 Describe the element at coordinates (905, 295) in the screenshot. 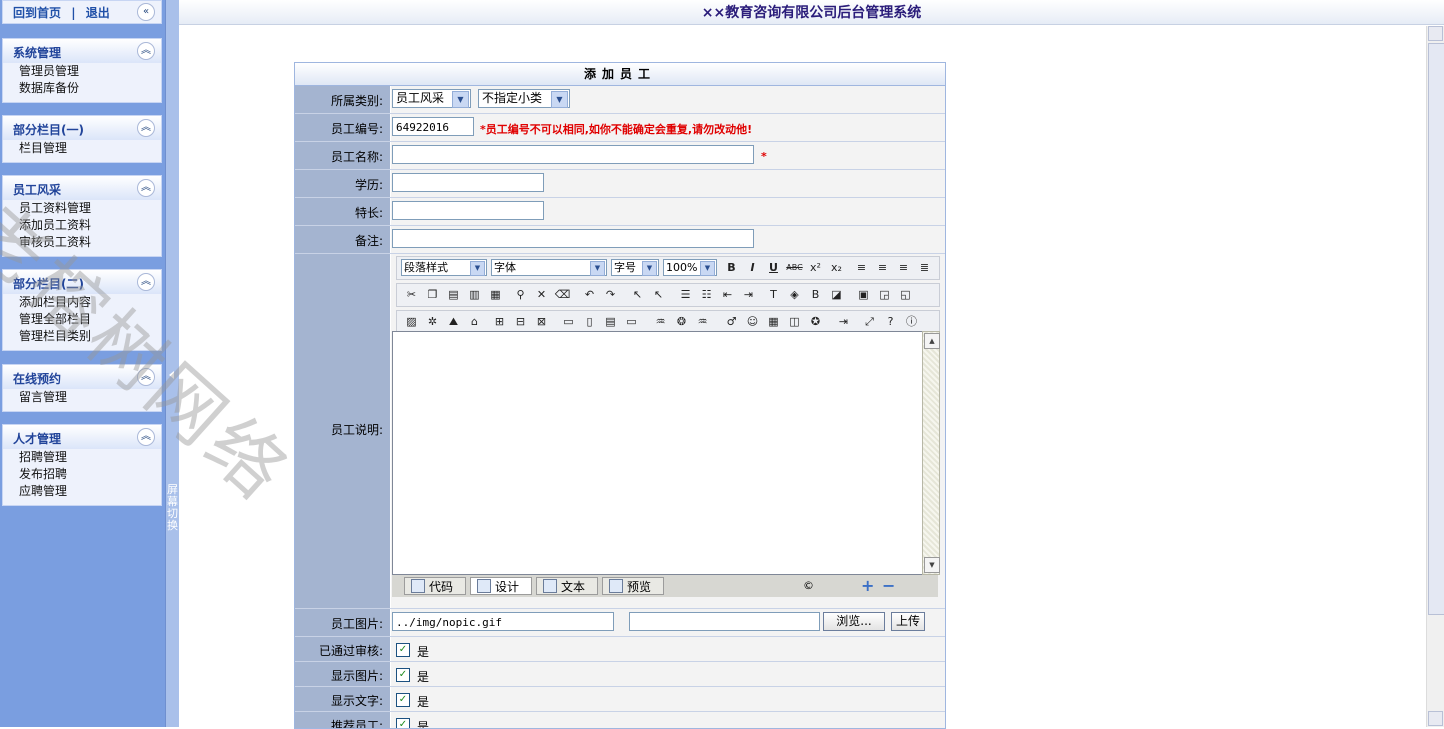

I see `send-backward-icon: ◱` at that location.